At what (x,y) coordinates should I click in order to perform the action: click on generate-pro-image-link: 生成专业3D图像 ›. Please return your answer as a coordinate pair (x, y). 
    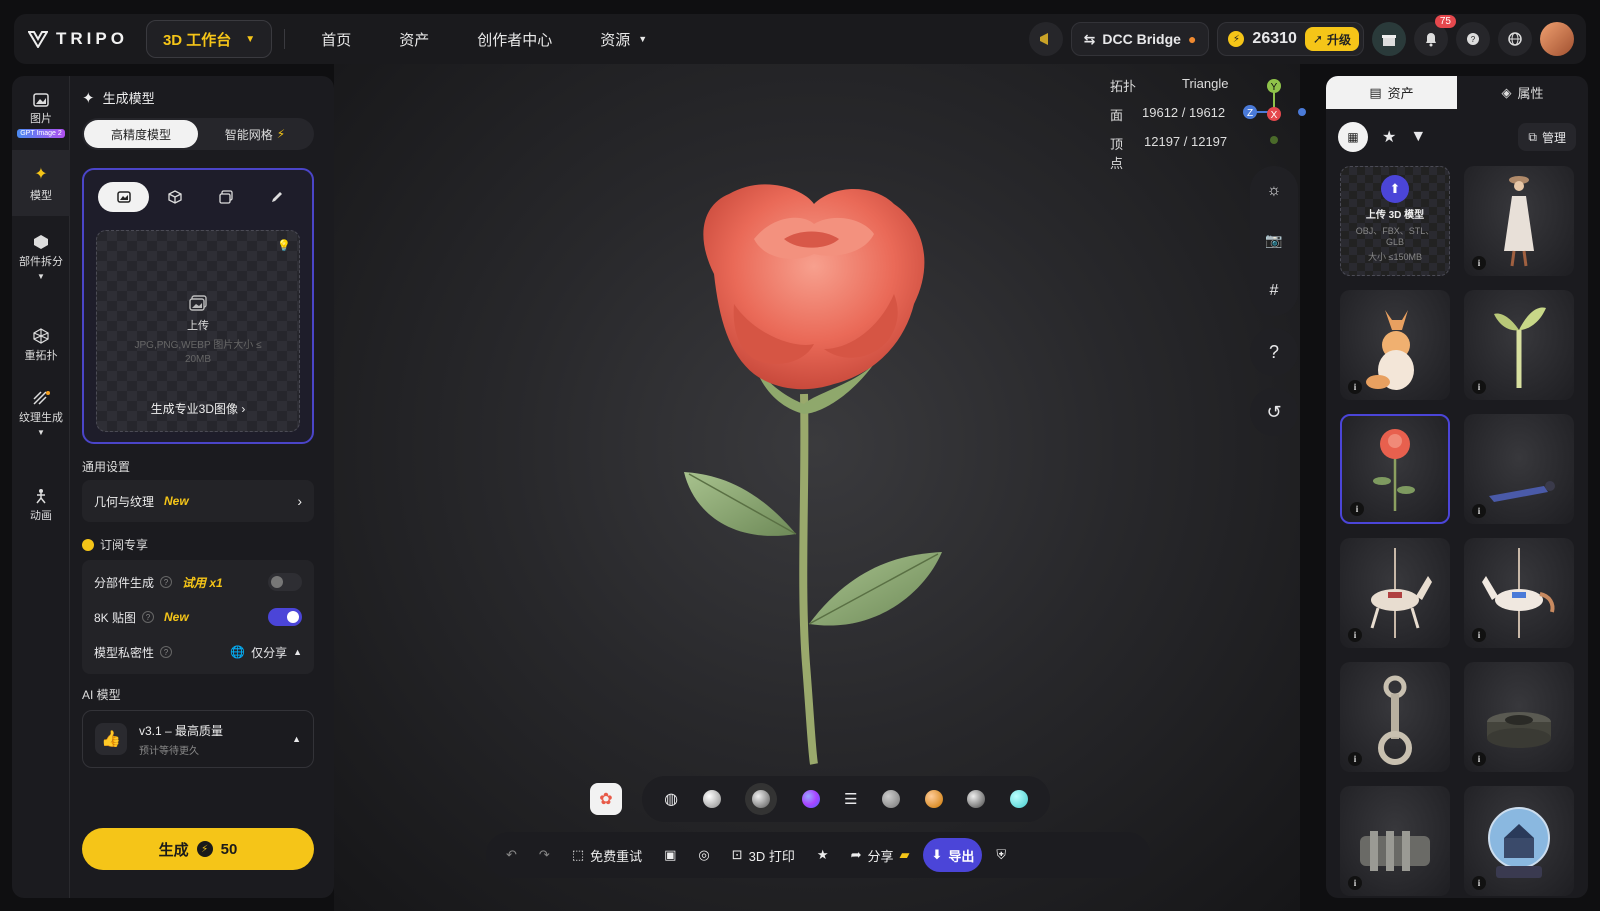
    Looking at the image, I should click on (198, 408).